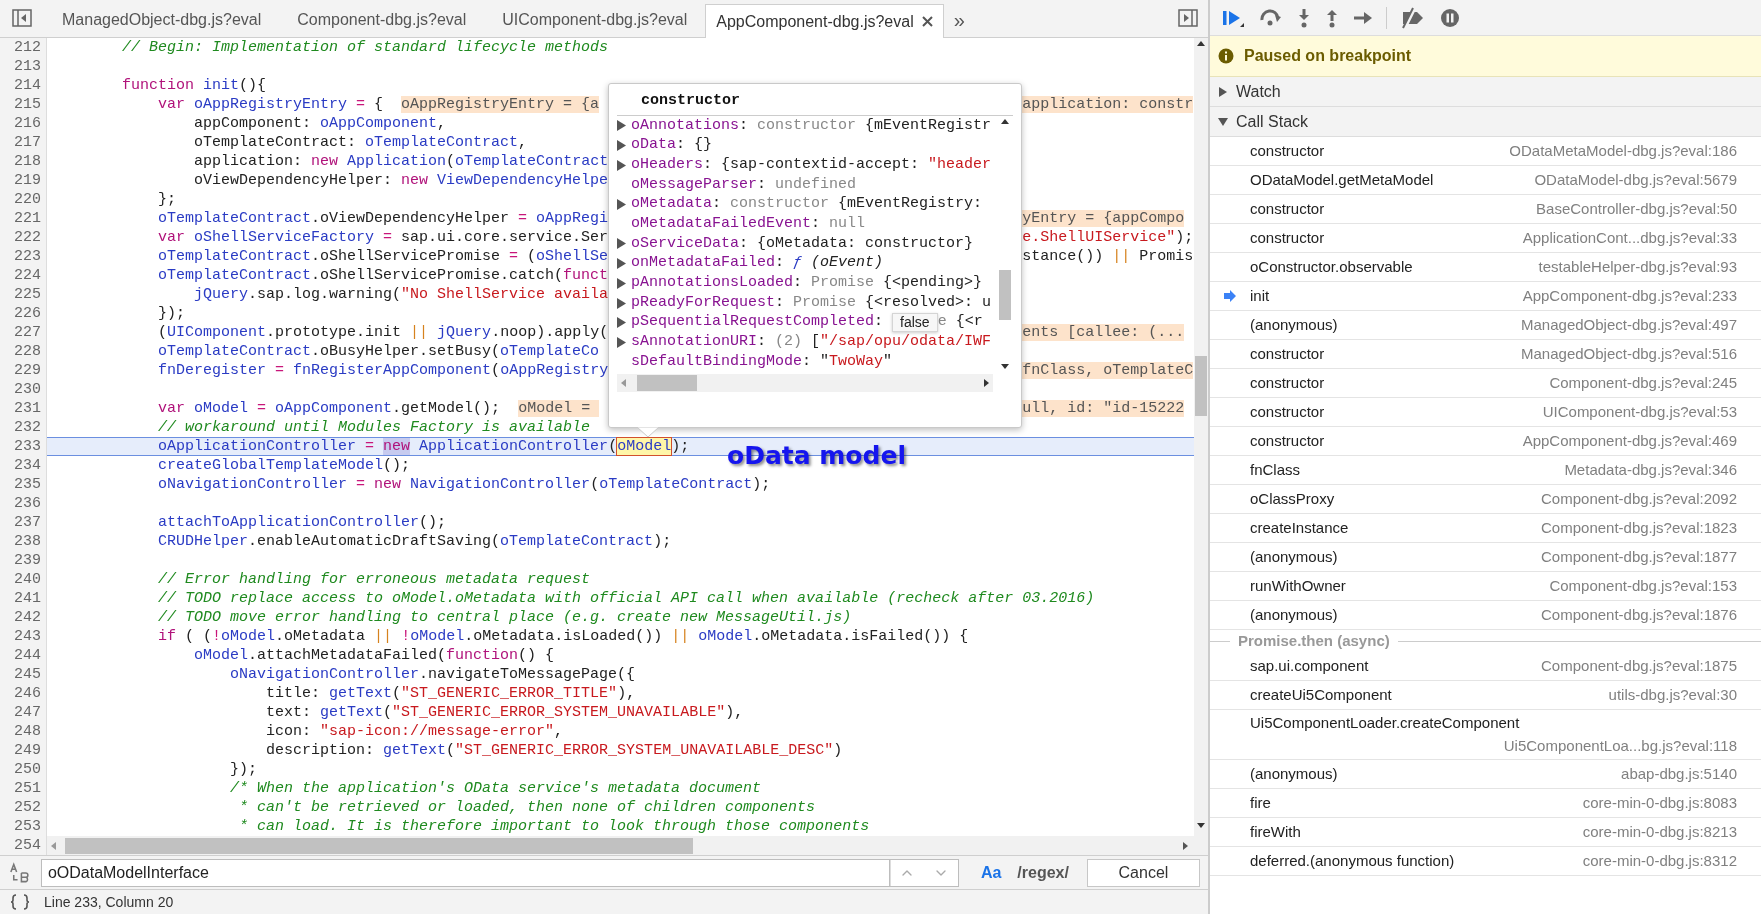 This screenshot has width=1761, height=914. I want to click on source-location: core-min-0-dbg.js:8312, so click(1659, 861).